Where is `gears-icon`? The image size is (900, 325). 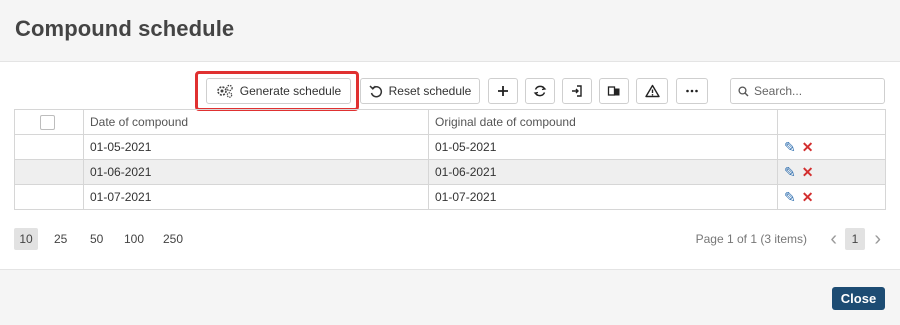 gears-icon is located at coordinates (224, 91).